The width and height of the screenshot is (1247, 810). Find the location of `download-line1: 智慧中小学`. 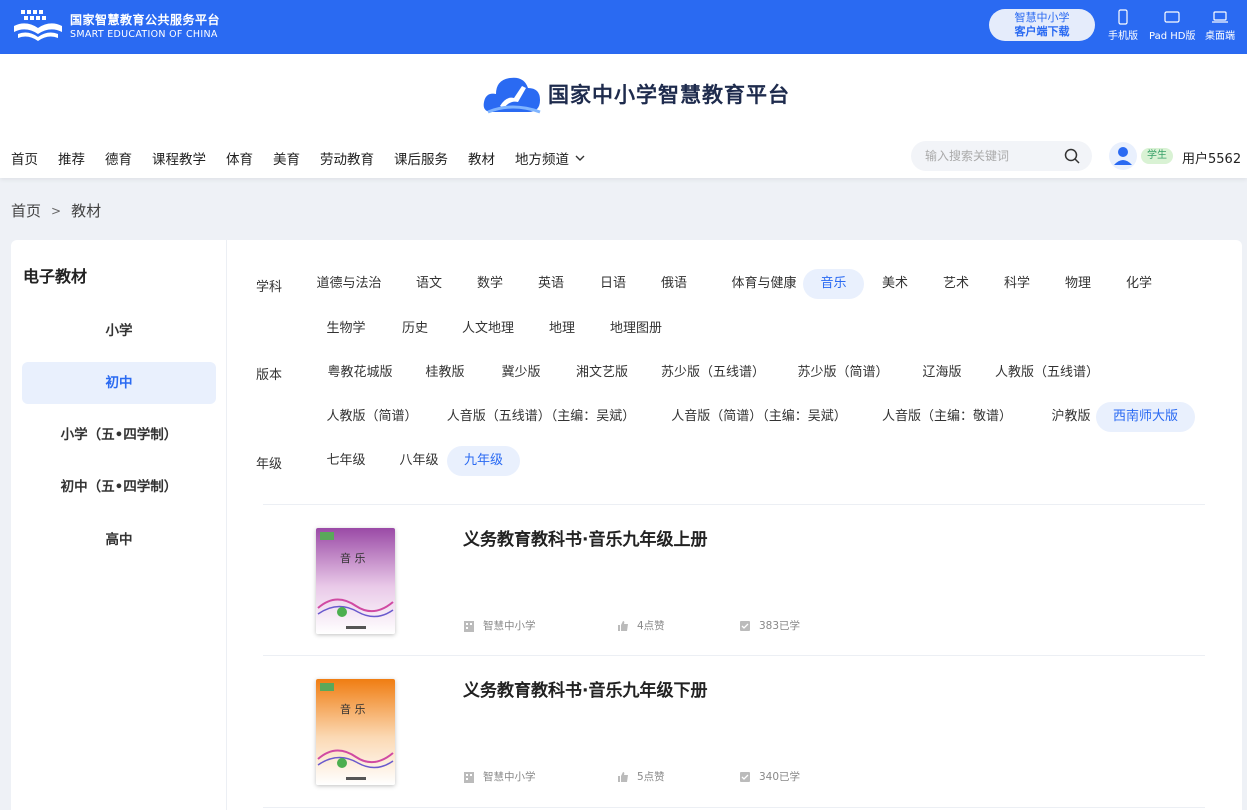

download-line1: 智慧中小学 is located at coordinates (1042, 17).